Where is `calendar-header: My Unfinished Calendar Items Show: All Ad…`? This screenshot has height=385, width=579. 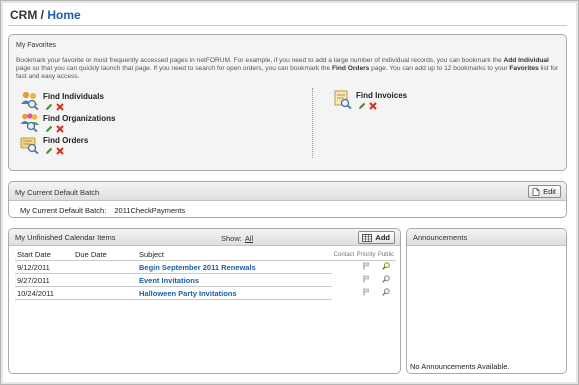
calendar-header: My Unfinished Calendar Items Show: All Ad… is located at coordinates (204, 237).